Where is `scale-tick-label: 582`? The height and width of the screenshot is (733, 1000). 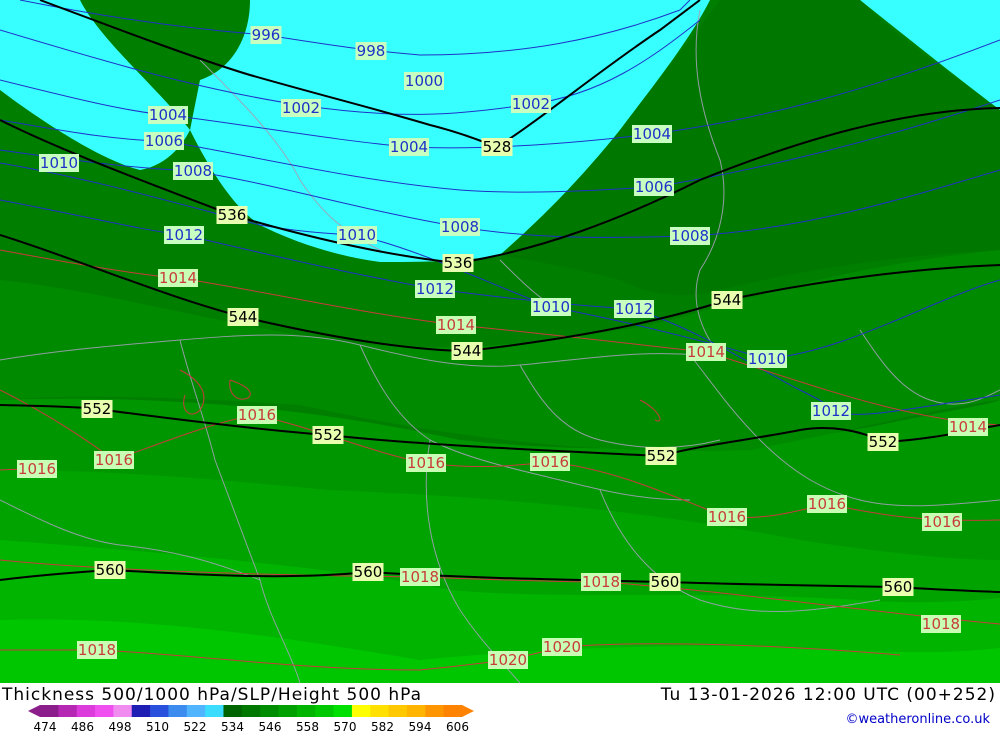
scale-tick-label: 582 is located at coordinates (382, 726).